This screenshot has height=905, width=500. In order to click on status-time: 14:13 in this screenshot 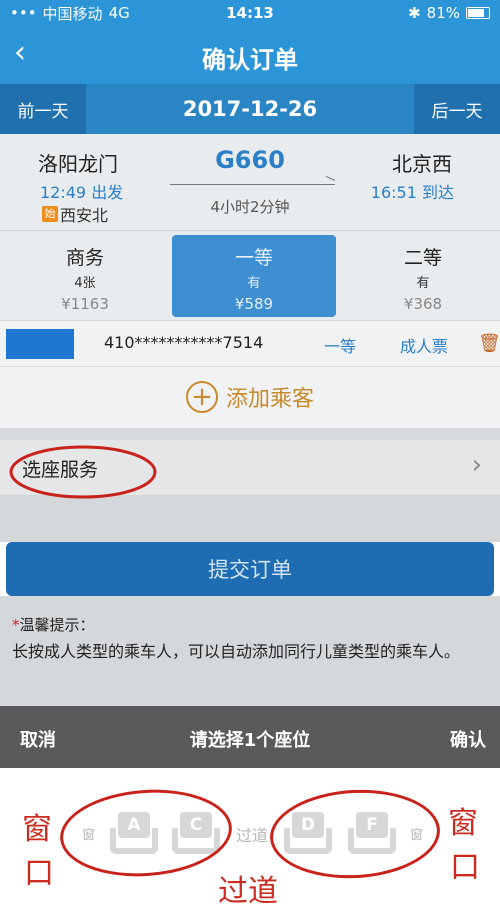, I will do `click(250, 13)`.